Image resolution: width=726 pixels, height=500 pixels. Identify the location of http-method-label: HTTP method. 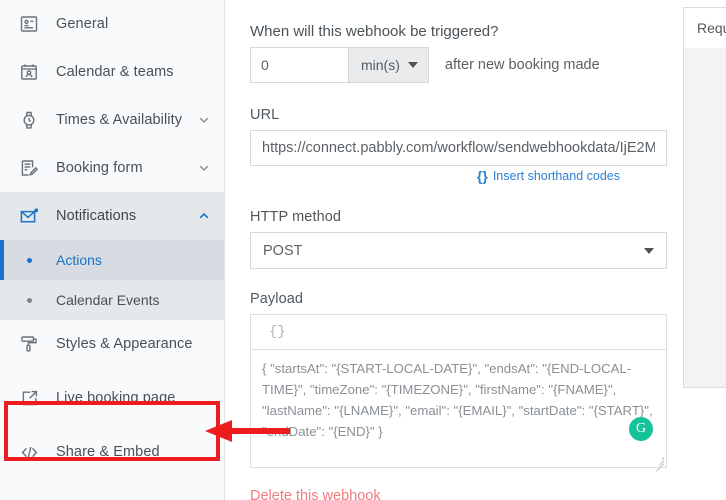
(296, 217).